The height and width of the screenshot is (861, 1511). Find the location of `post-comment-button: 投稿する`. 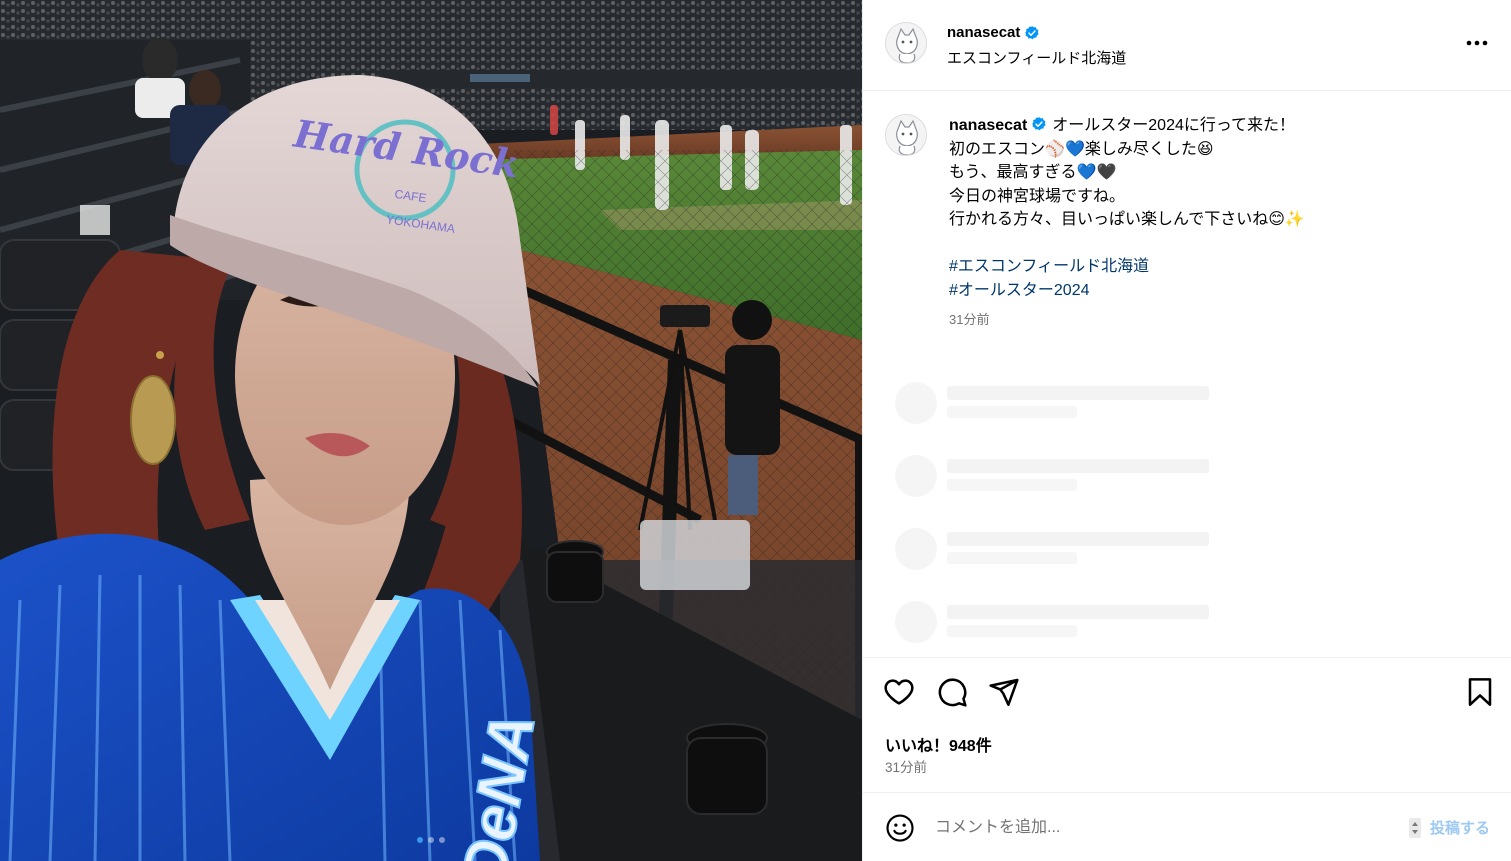

post-comment-button: 投稿する is located at coordinates (1449, 827).